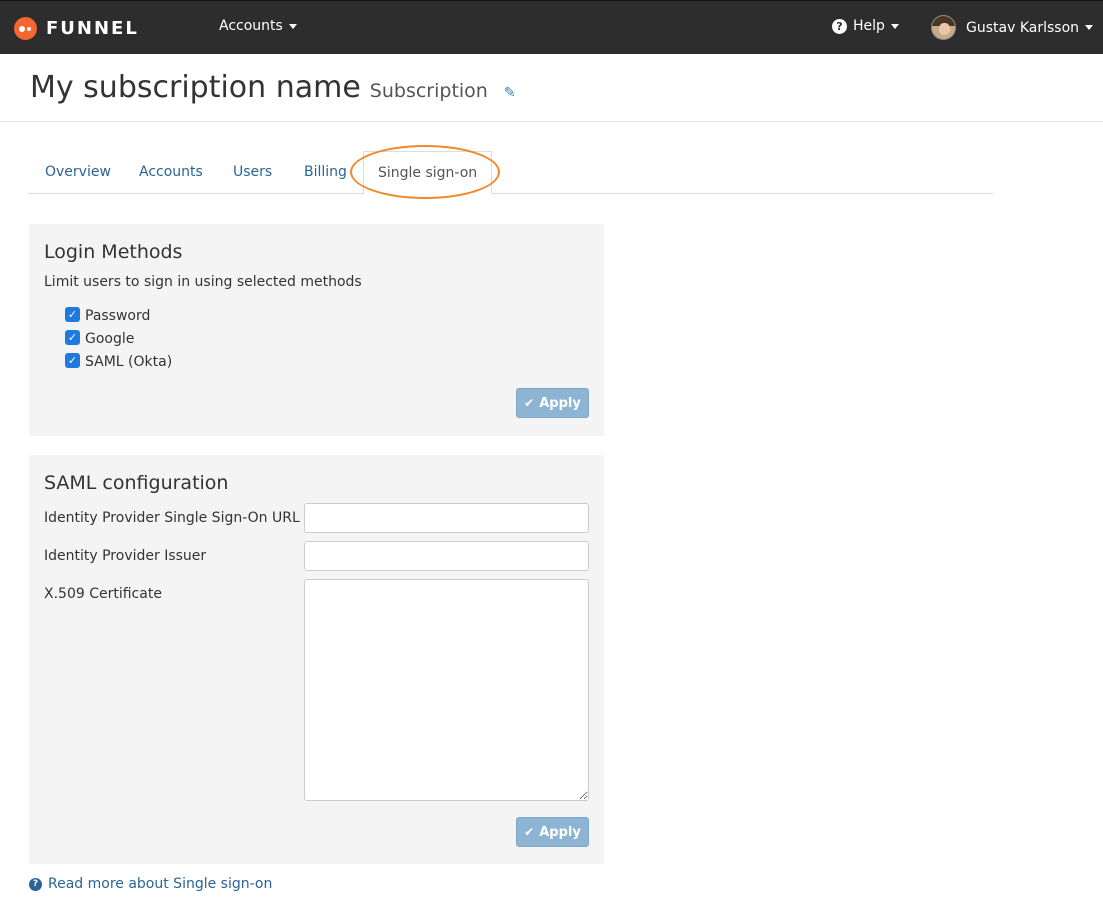 This screenshot has width=1103, height=901. Describe the element at coordinates (551, 121) in the screenshot. I see `header-divider` at that location.